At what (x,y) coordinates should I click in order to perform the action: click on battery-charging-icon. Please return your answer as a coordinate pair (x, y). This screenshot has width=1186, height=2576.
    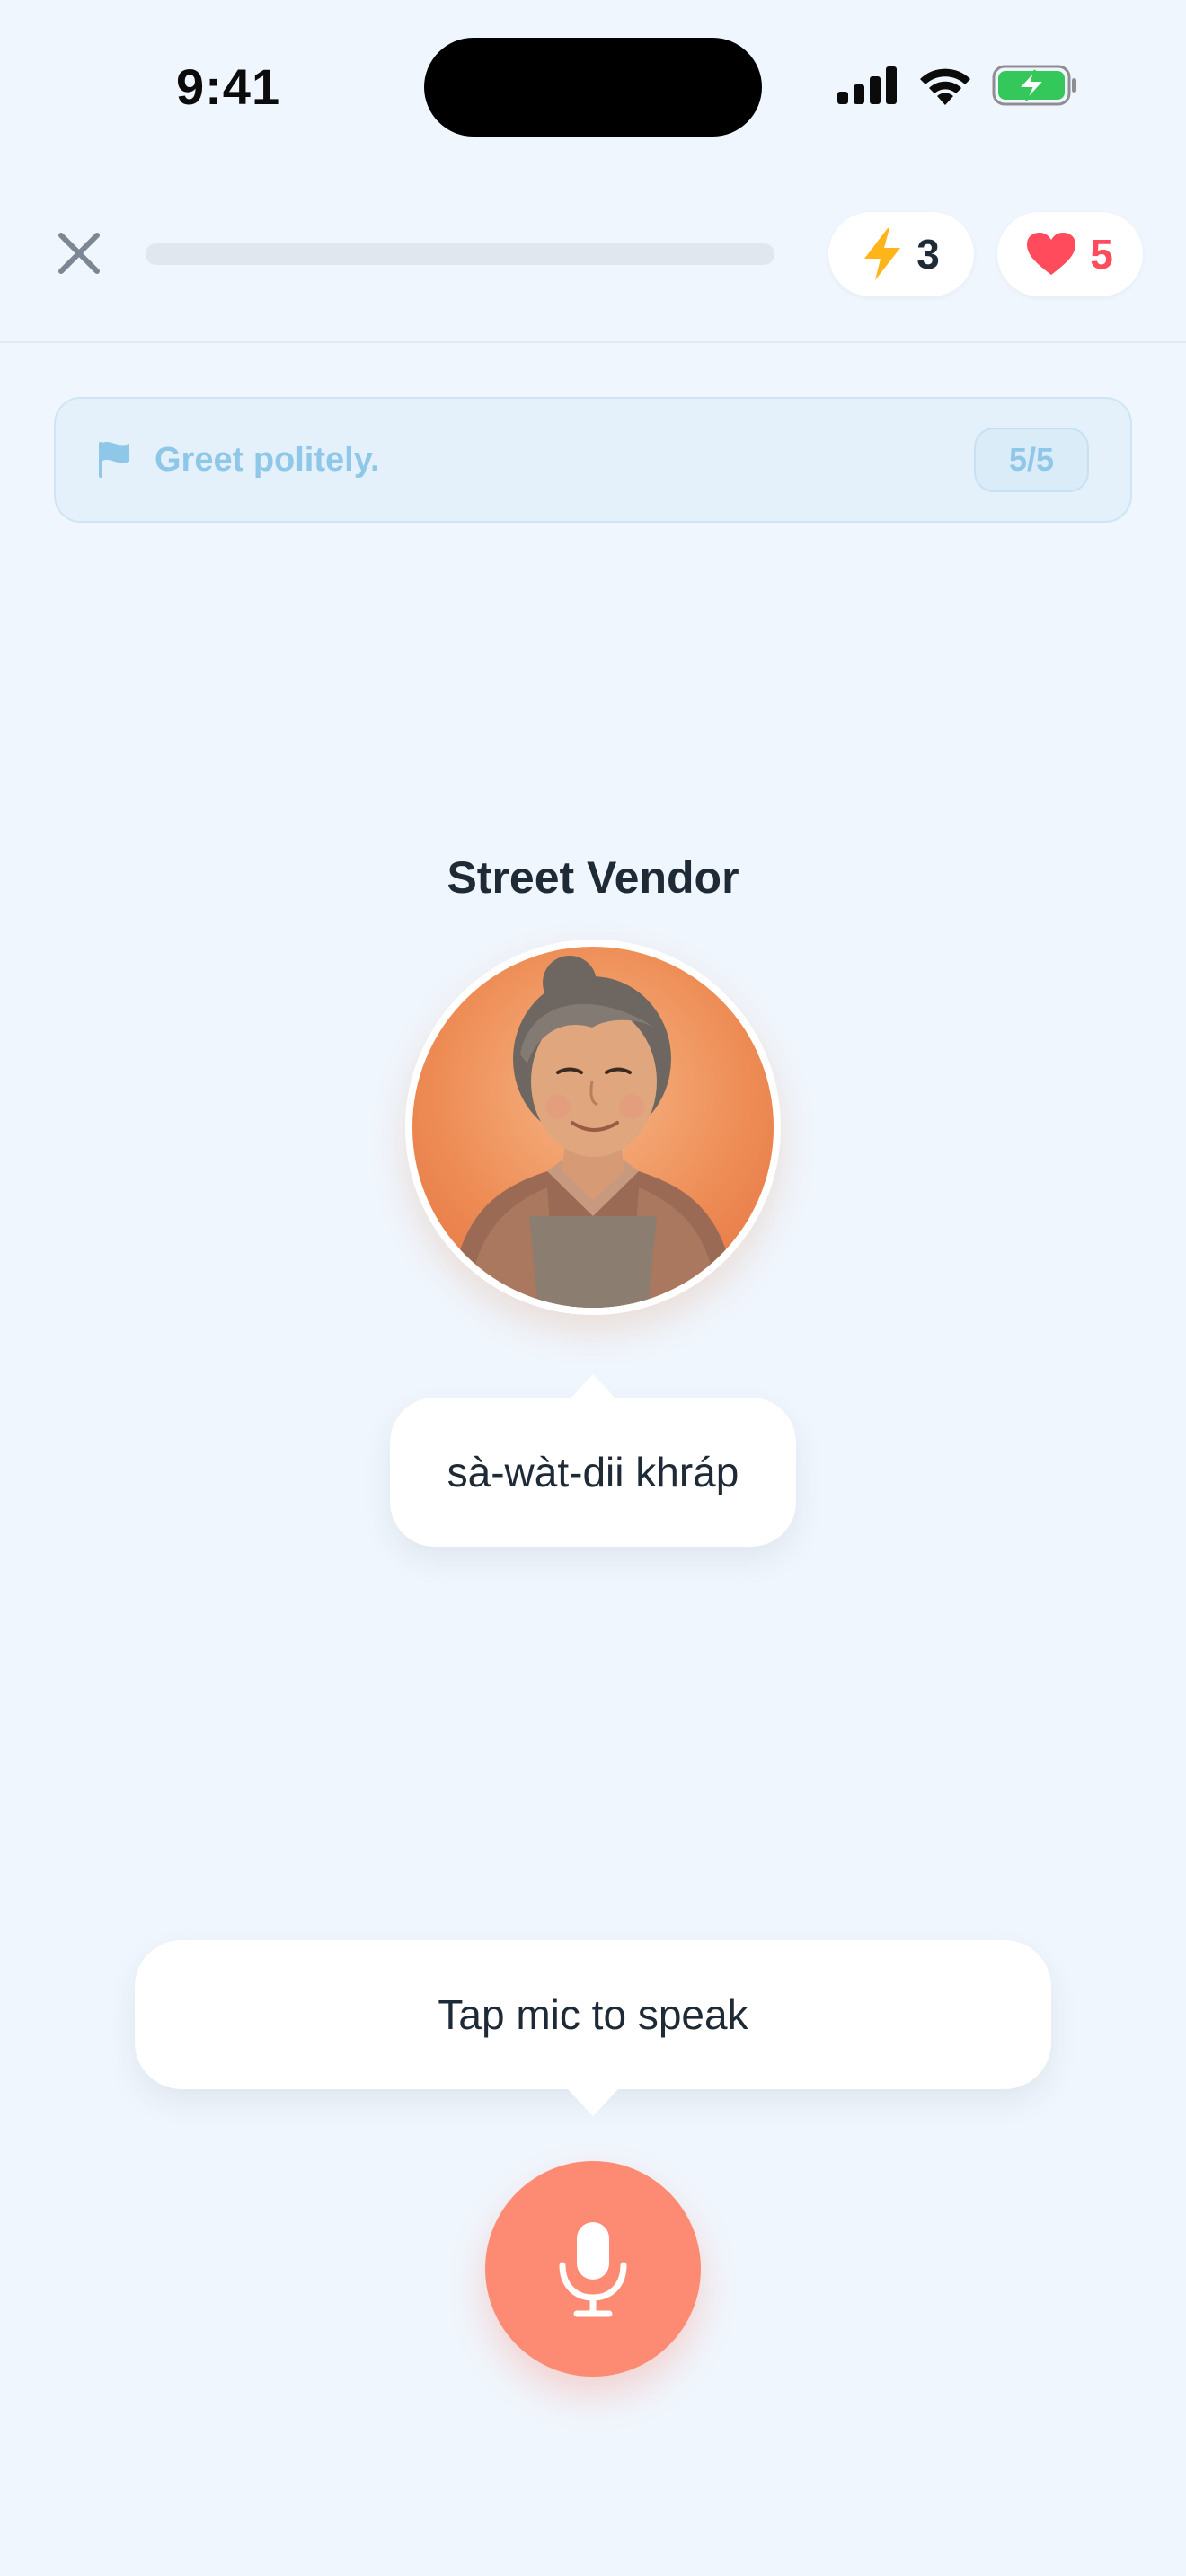
    Looking at the image, I should click on (1034, 85).